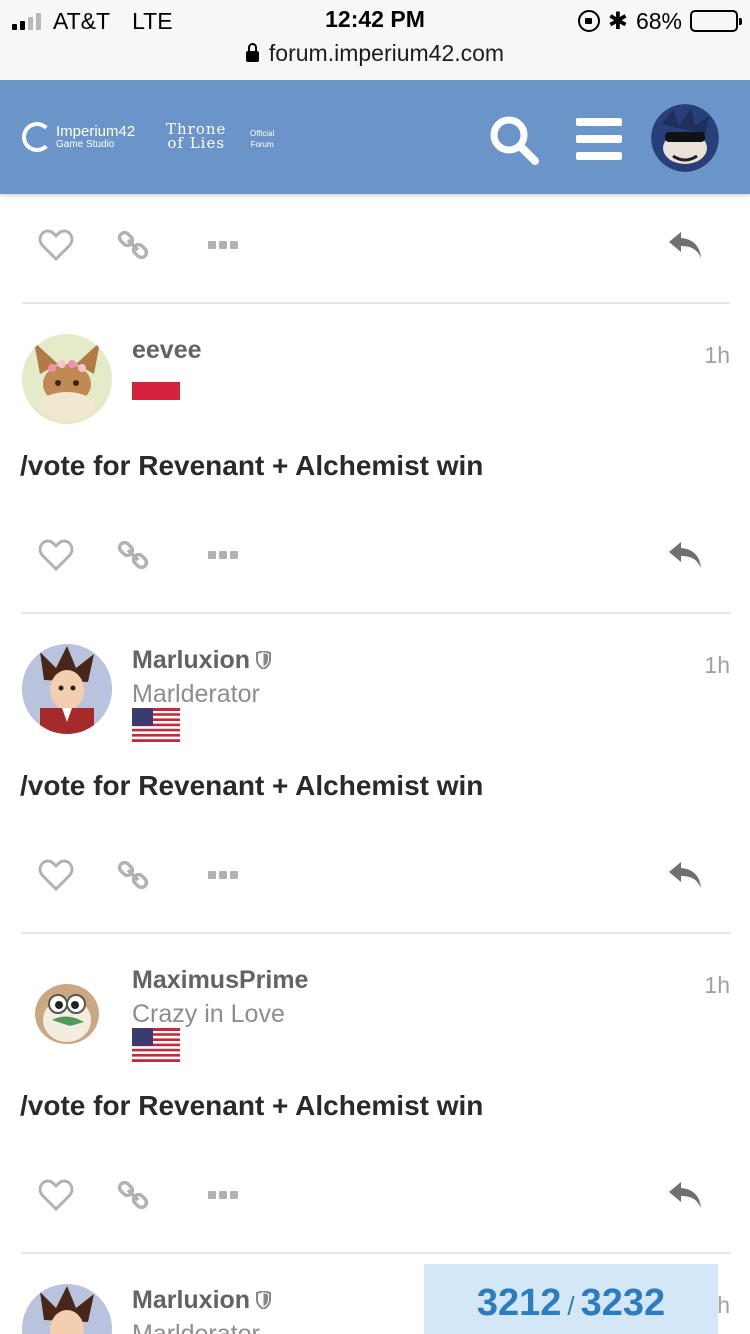 The image size is (750, 1334). I want to click on logo-title: Imperium42, so click(96, 131).